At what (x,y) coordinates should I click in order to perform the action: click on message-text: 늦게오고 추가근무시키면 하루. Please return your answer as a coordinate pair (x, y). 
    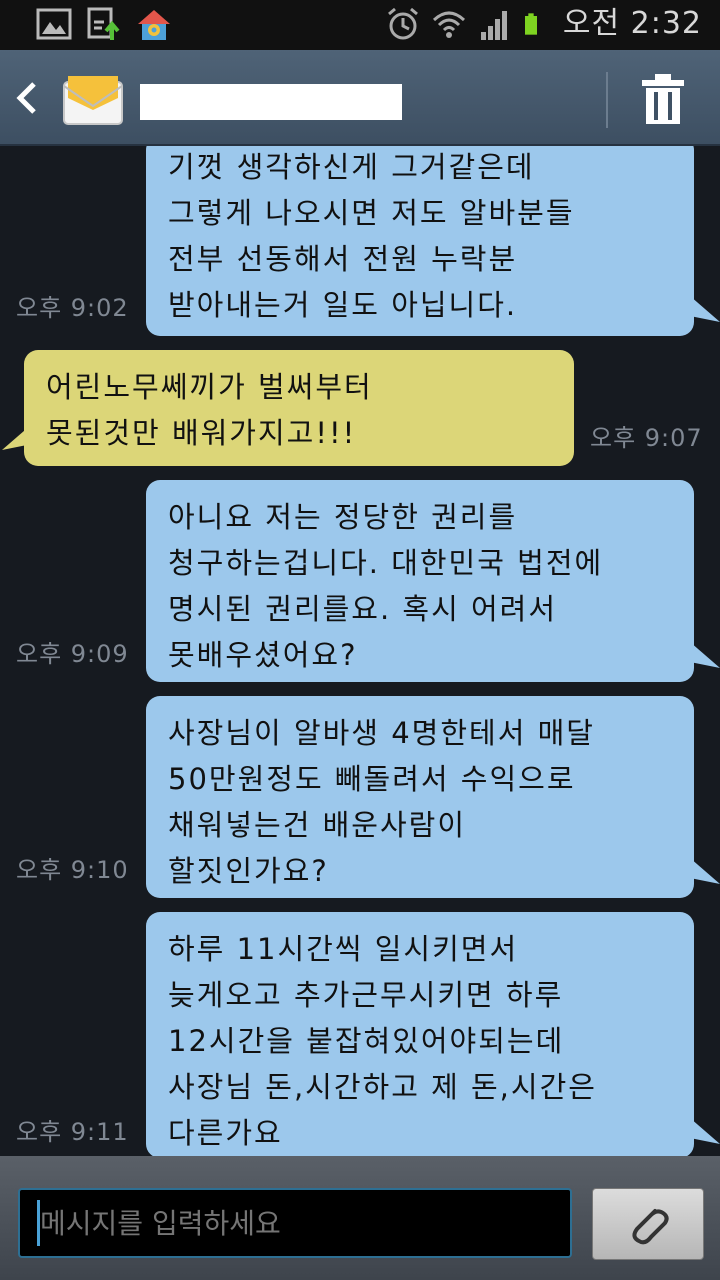
    Looking at the image, I should click on (366, 995).